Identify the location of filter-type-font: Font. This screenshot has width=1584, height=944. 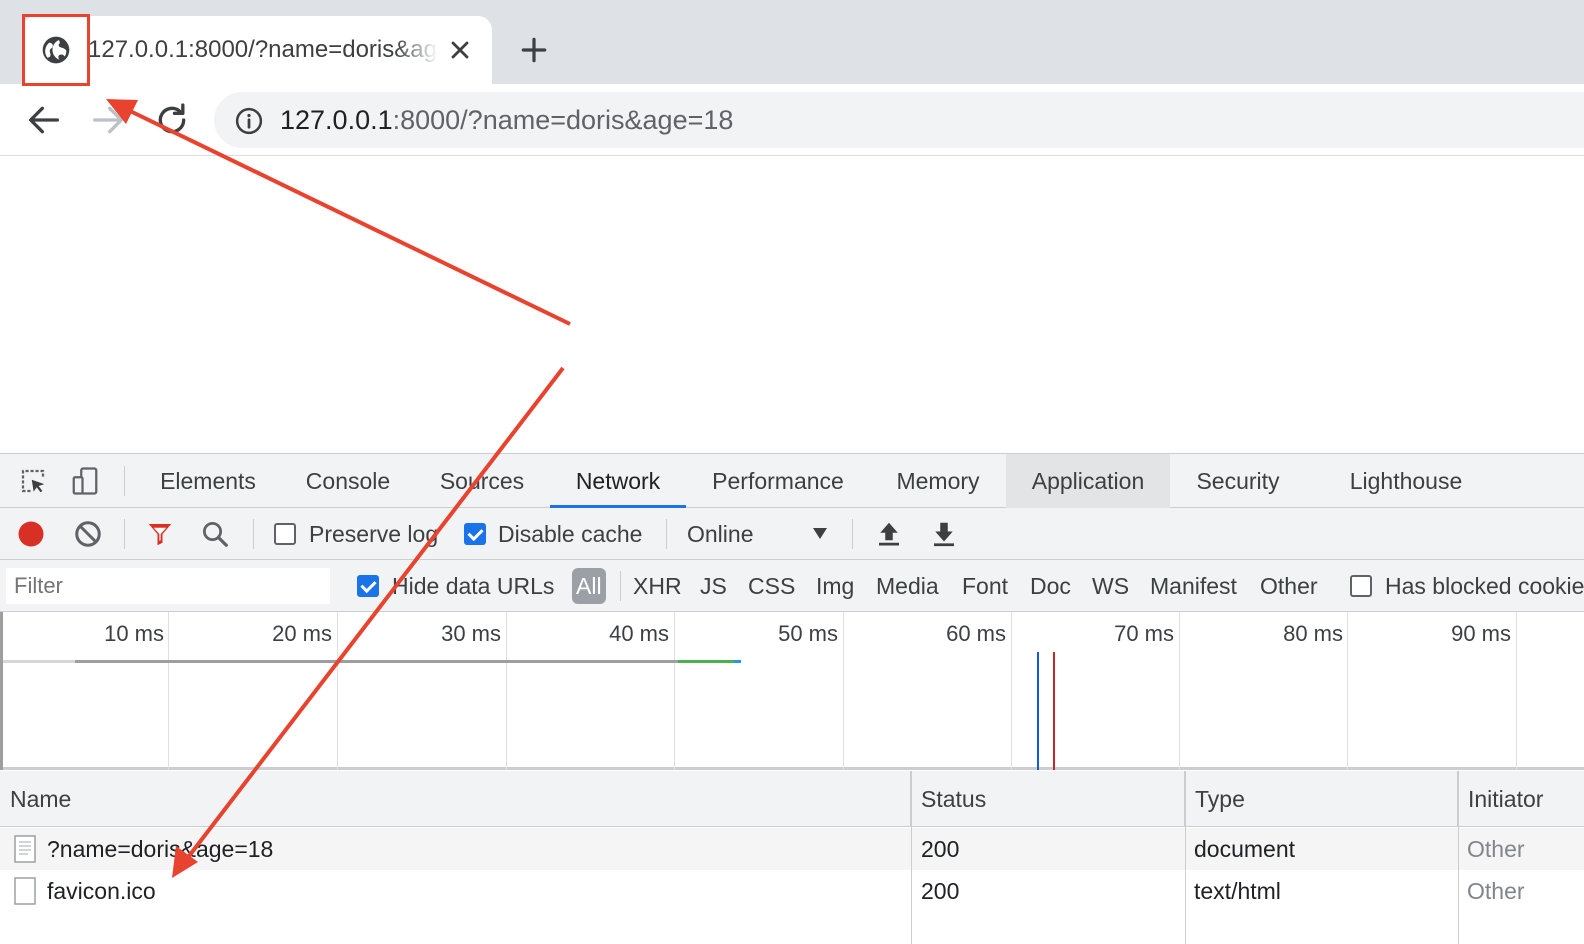
(985, 586).